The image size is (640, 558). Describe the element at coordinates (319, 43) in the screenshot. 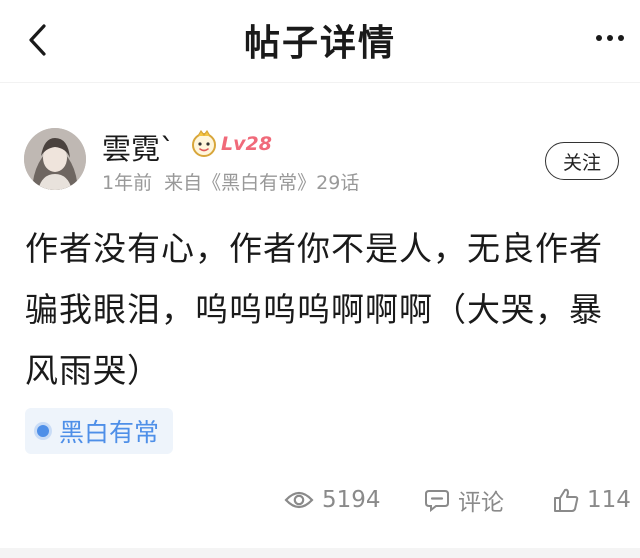

I see `page-title: 帖子详情` at that location.